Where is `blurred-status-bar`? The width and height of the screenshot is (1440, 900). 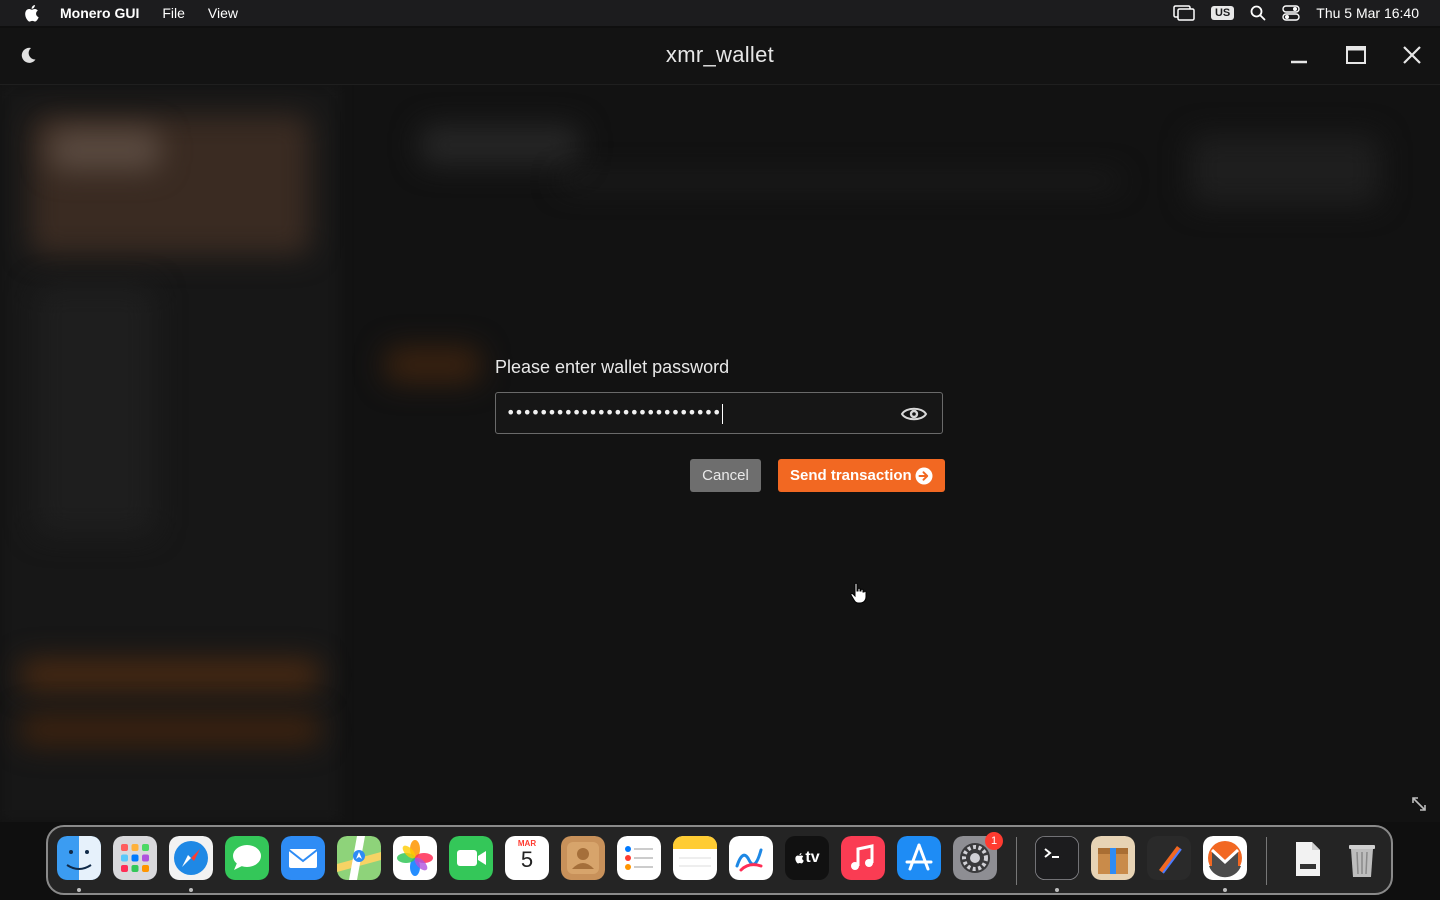
blurred-status-bar is located at coordinates (170, 675).